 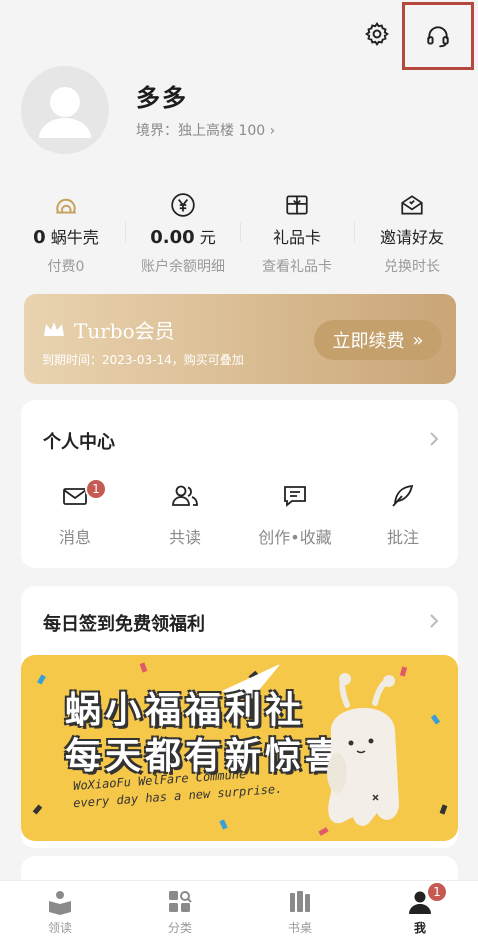 What do you see at coordinates (66, 267) in the screenshot?
I see `stat-sub: 付费0` at bounding box center [66, 267].